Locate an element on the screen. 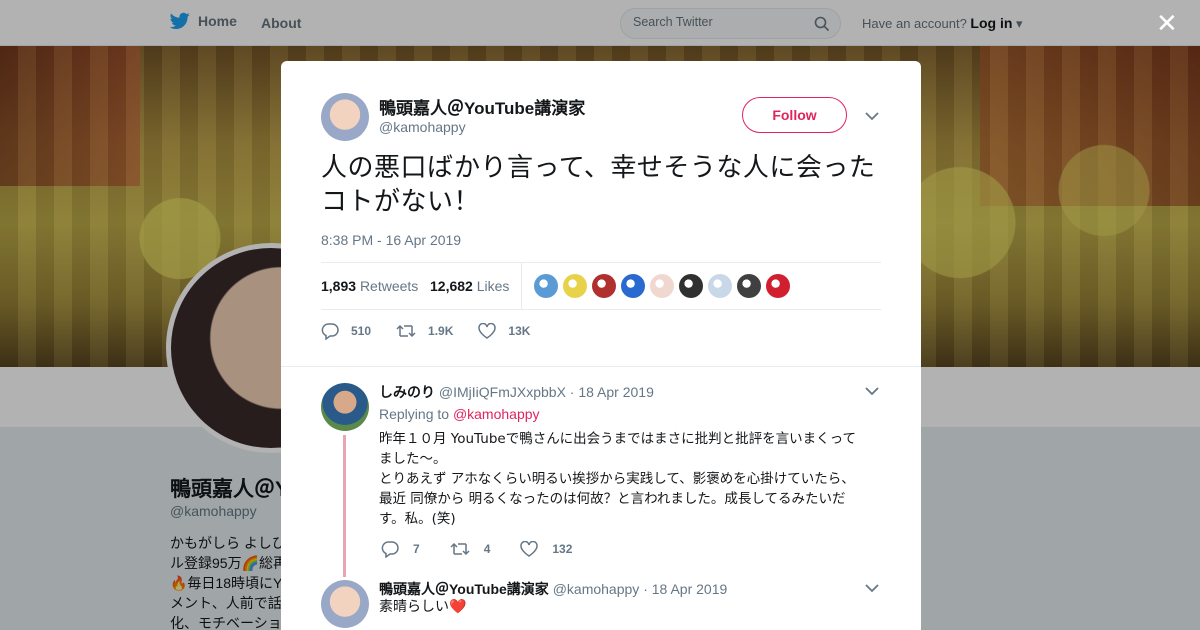 Image resolution: width=1200 pixels, height=630 pixels. retweets-label: Retweets is located at coordinates (389, 286).